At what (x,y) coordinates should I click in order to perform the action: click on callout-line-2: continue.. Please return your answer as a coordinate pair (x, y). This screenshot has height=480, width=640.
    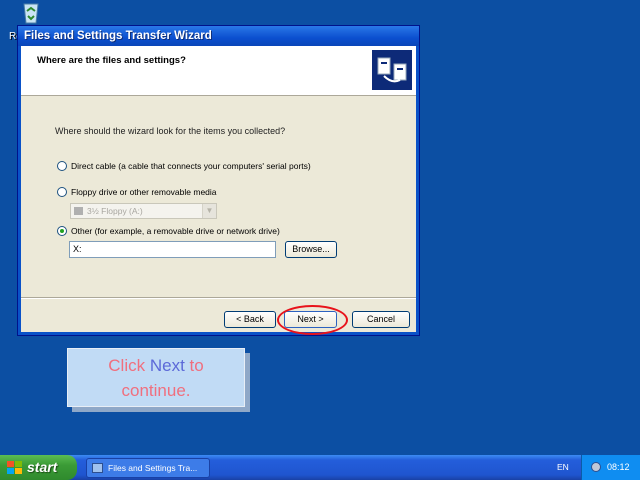
    Looking at the image, I should click on (156, 390).